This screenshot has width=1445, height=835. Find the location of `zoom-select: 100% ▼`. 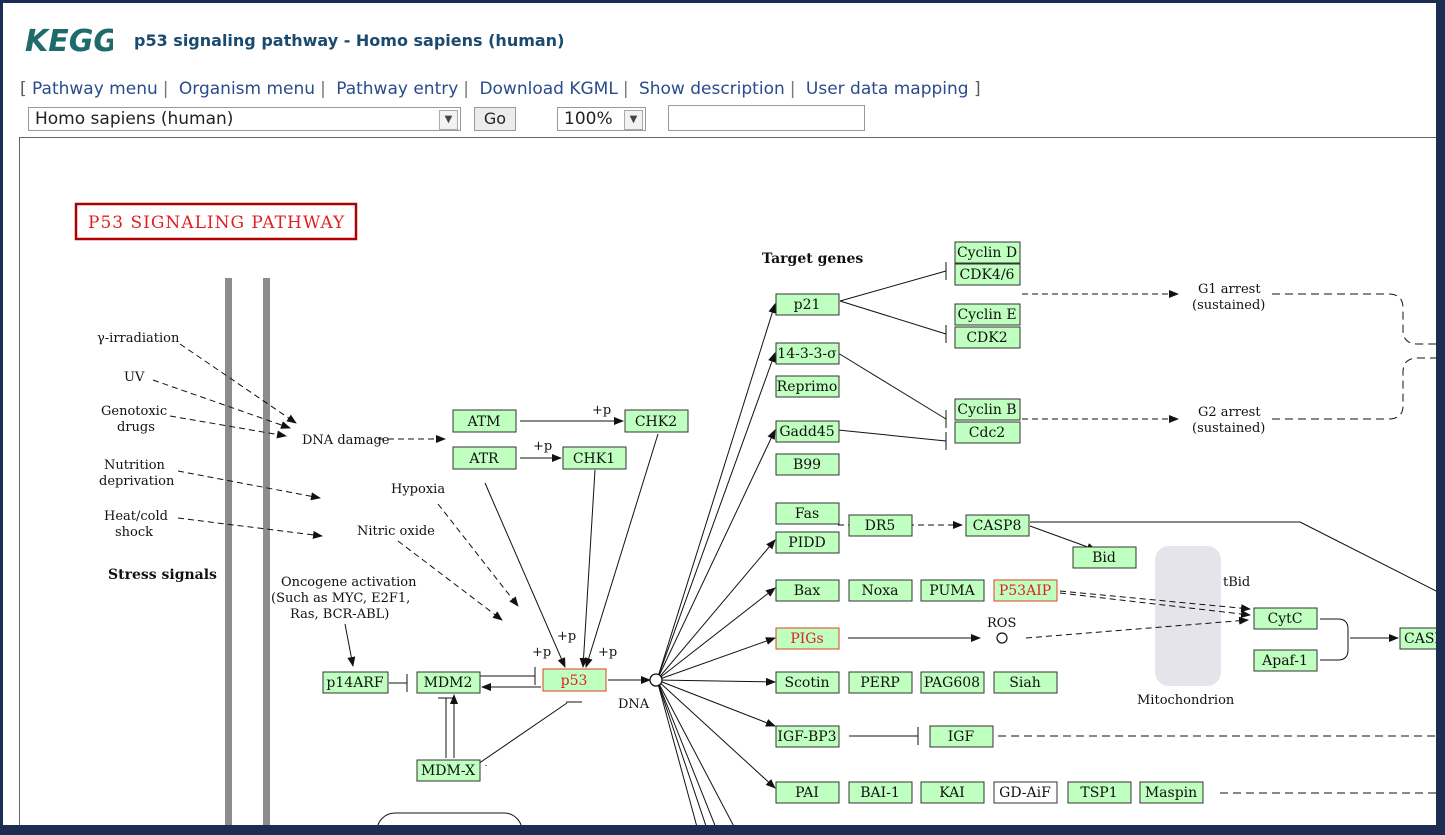

zoom-select: 100% ▼ is located at coordinates (601, 119).